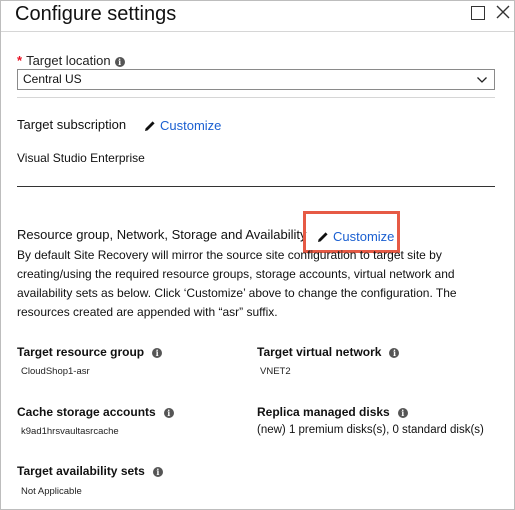 The width and height of the screenshot is (515, 510). I want to click on cache-storage-accounts-value: k9ad1hrsvaultasrcache, so click(70, 431).